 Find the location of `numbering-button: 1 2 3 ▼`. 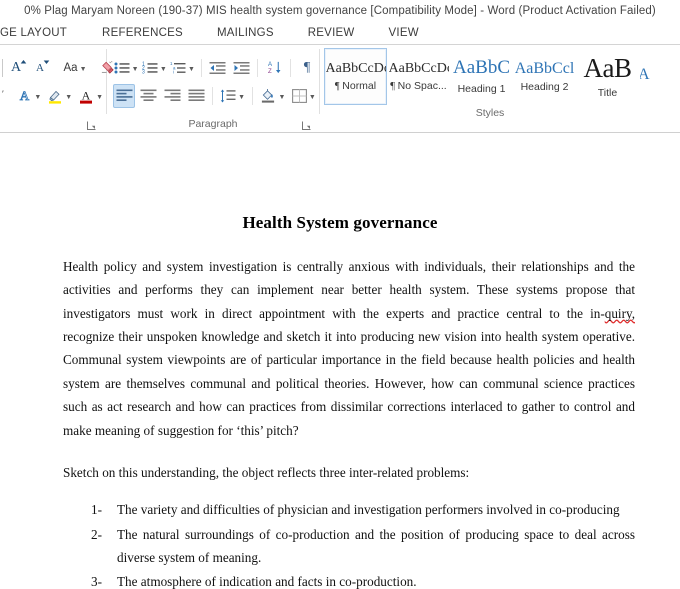

numbering-button: 1 2 3 ▼ is located at coordinates (154, 68).